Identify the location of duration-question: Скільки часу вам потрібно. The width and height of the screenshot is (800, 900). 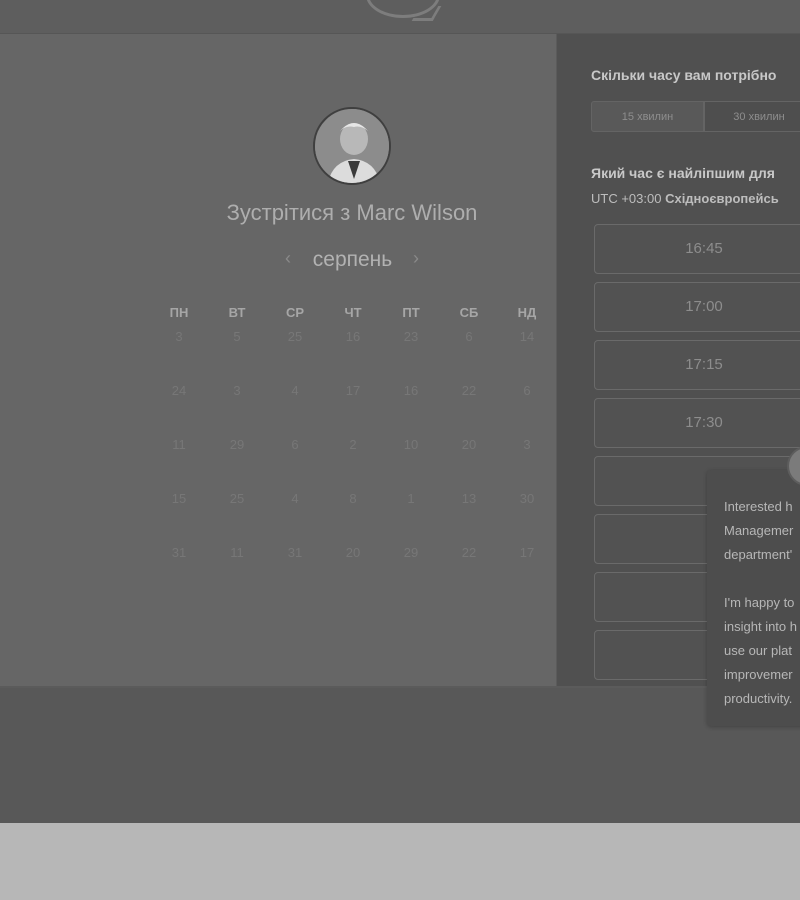
(684, 75).